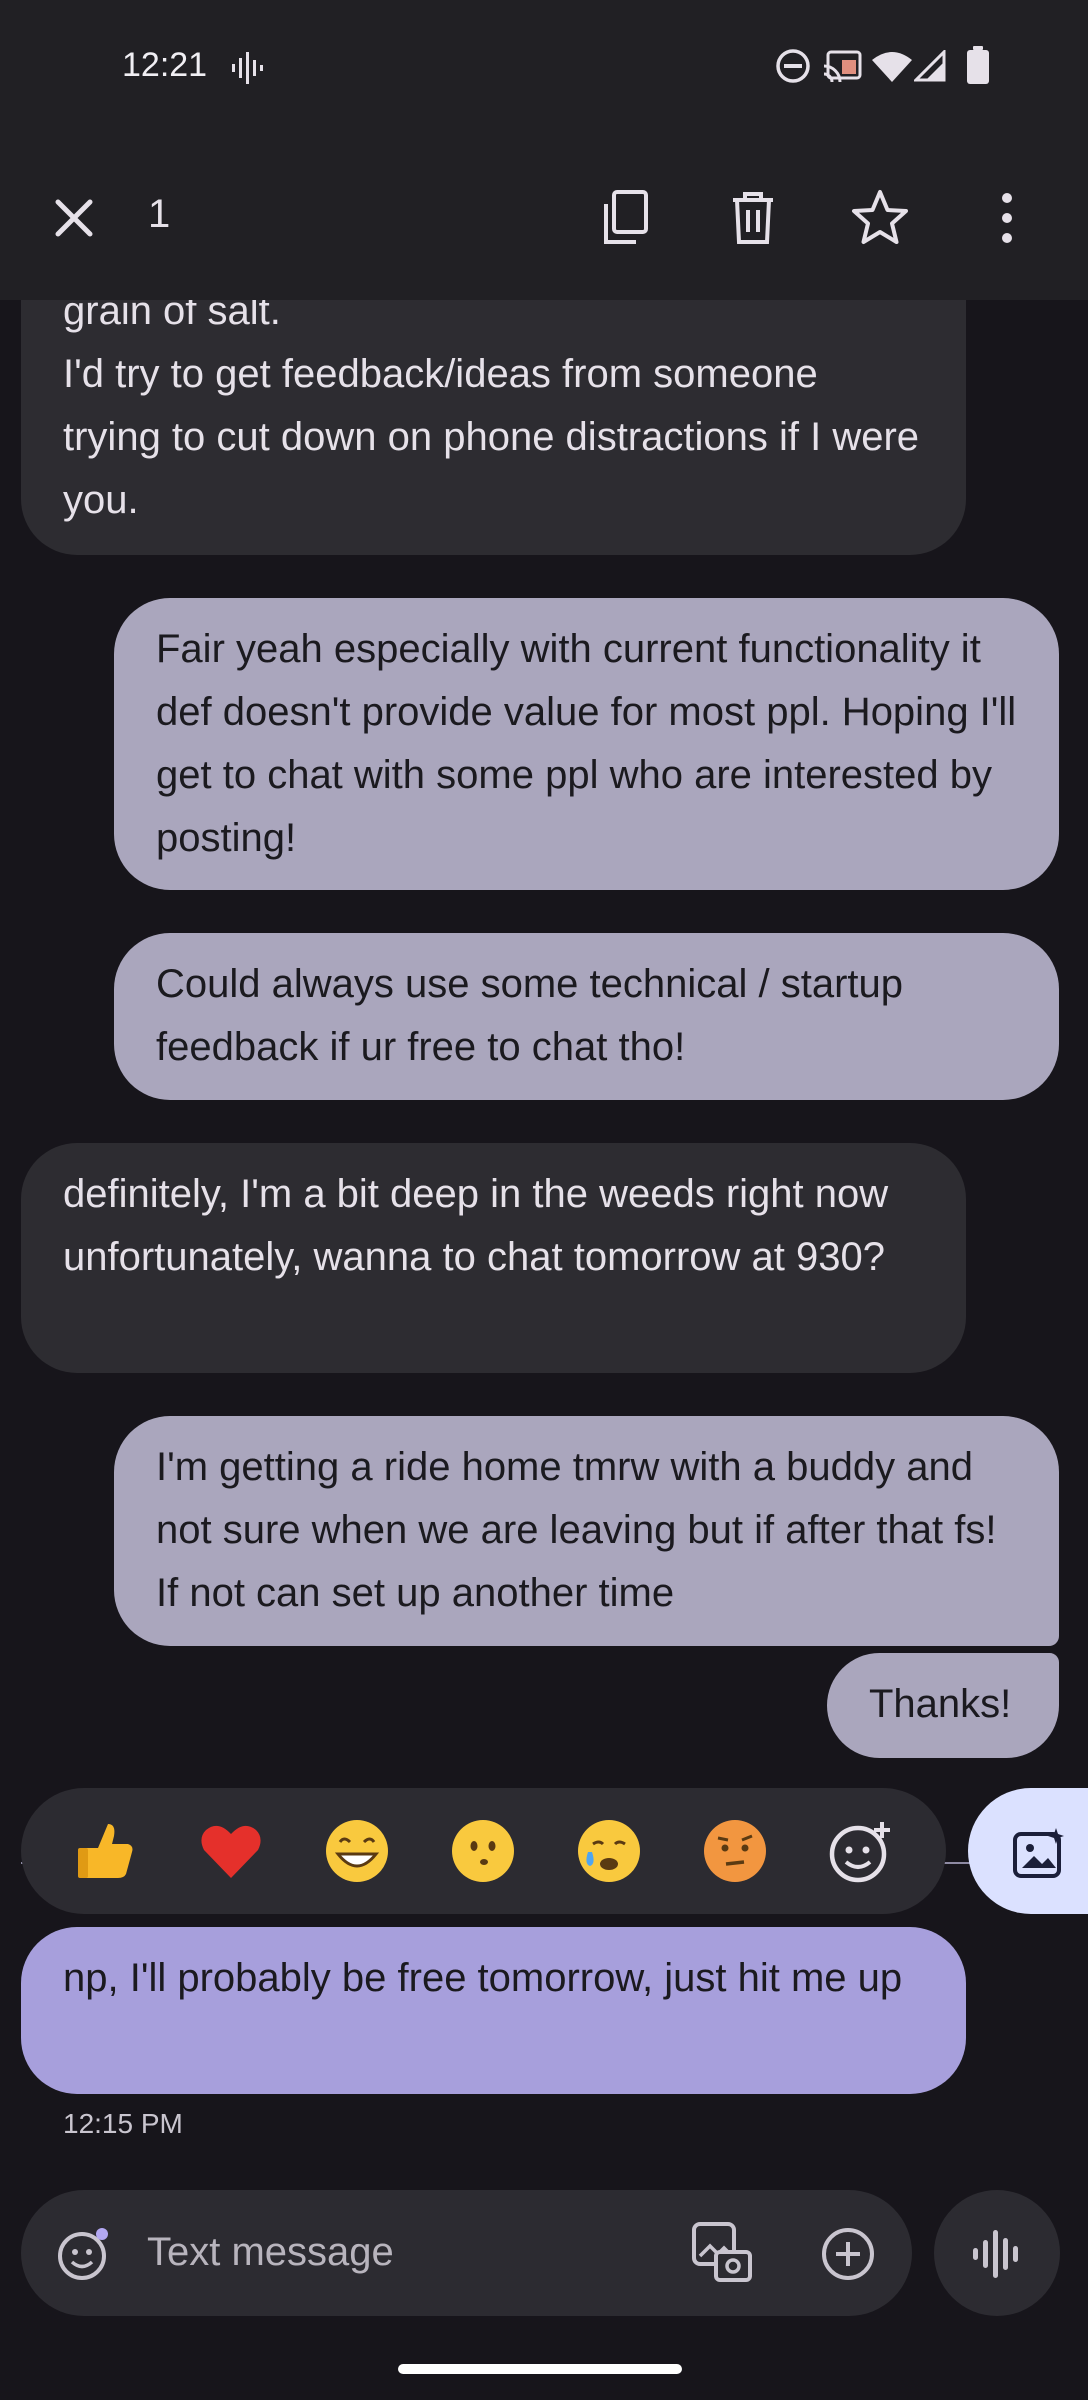  I want to click on star-icon, so click(880, 218).